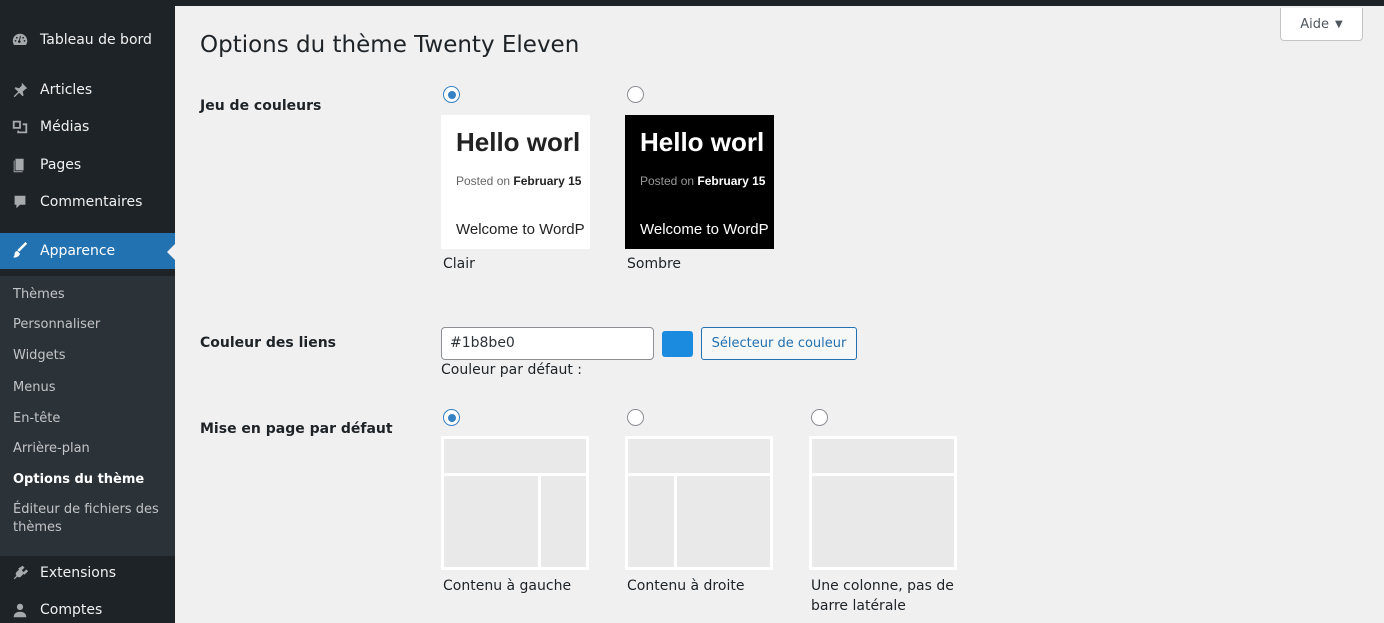  Describe the element at coordinates (78, 573) in the screenshot. I see `sidebar-item-label: Extensions` at that location.